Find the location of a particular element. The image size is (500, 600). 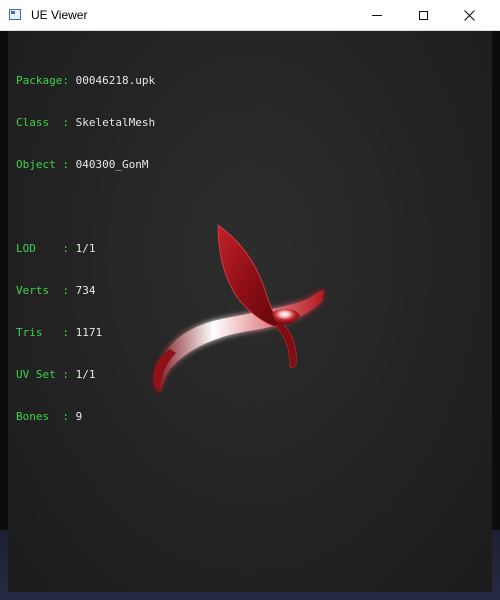

minimize-button is located at coordinates (377, 15).